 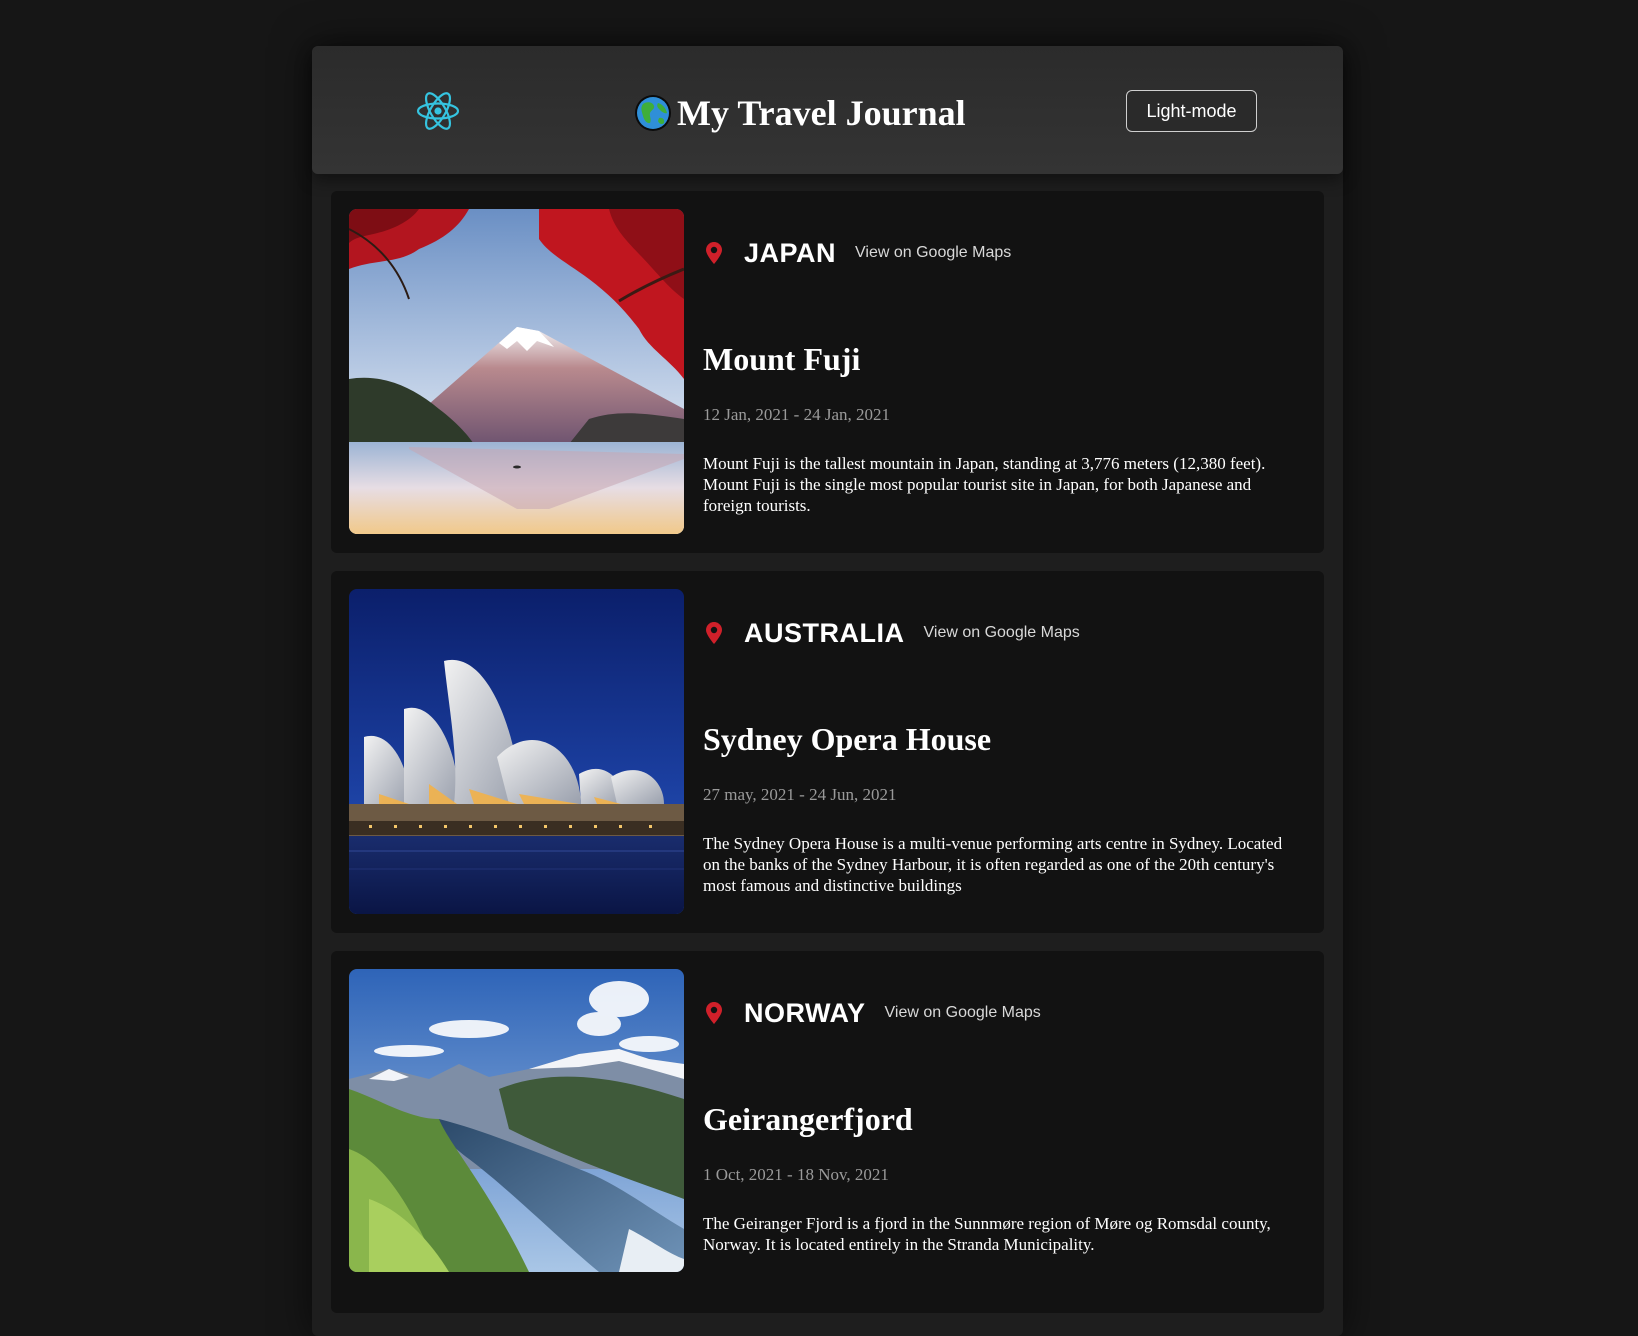 I want to click on light-mode-button: Light-mode, so click(x=1191, y=111).